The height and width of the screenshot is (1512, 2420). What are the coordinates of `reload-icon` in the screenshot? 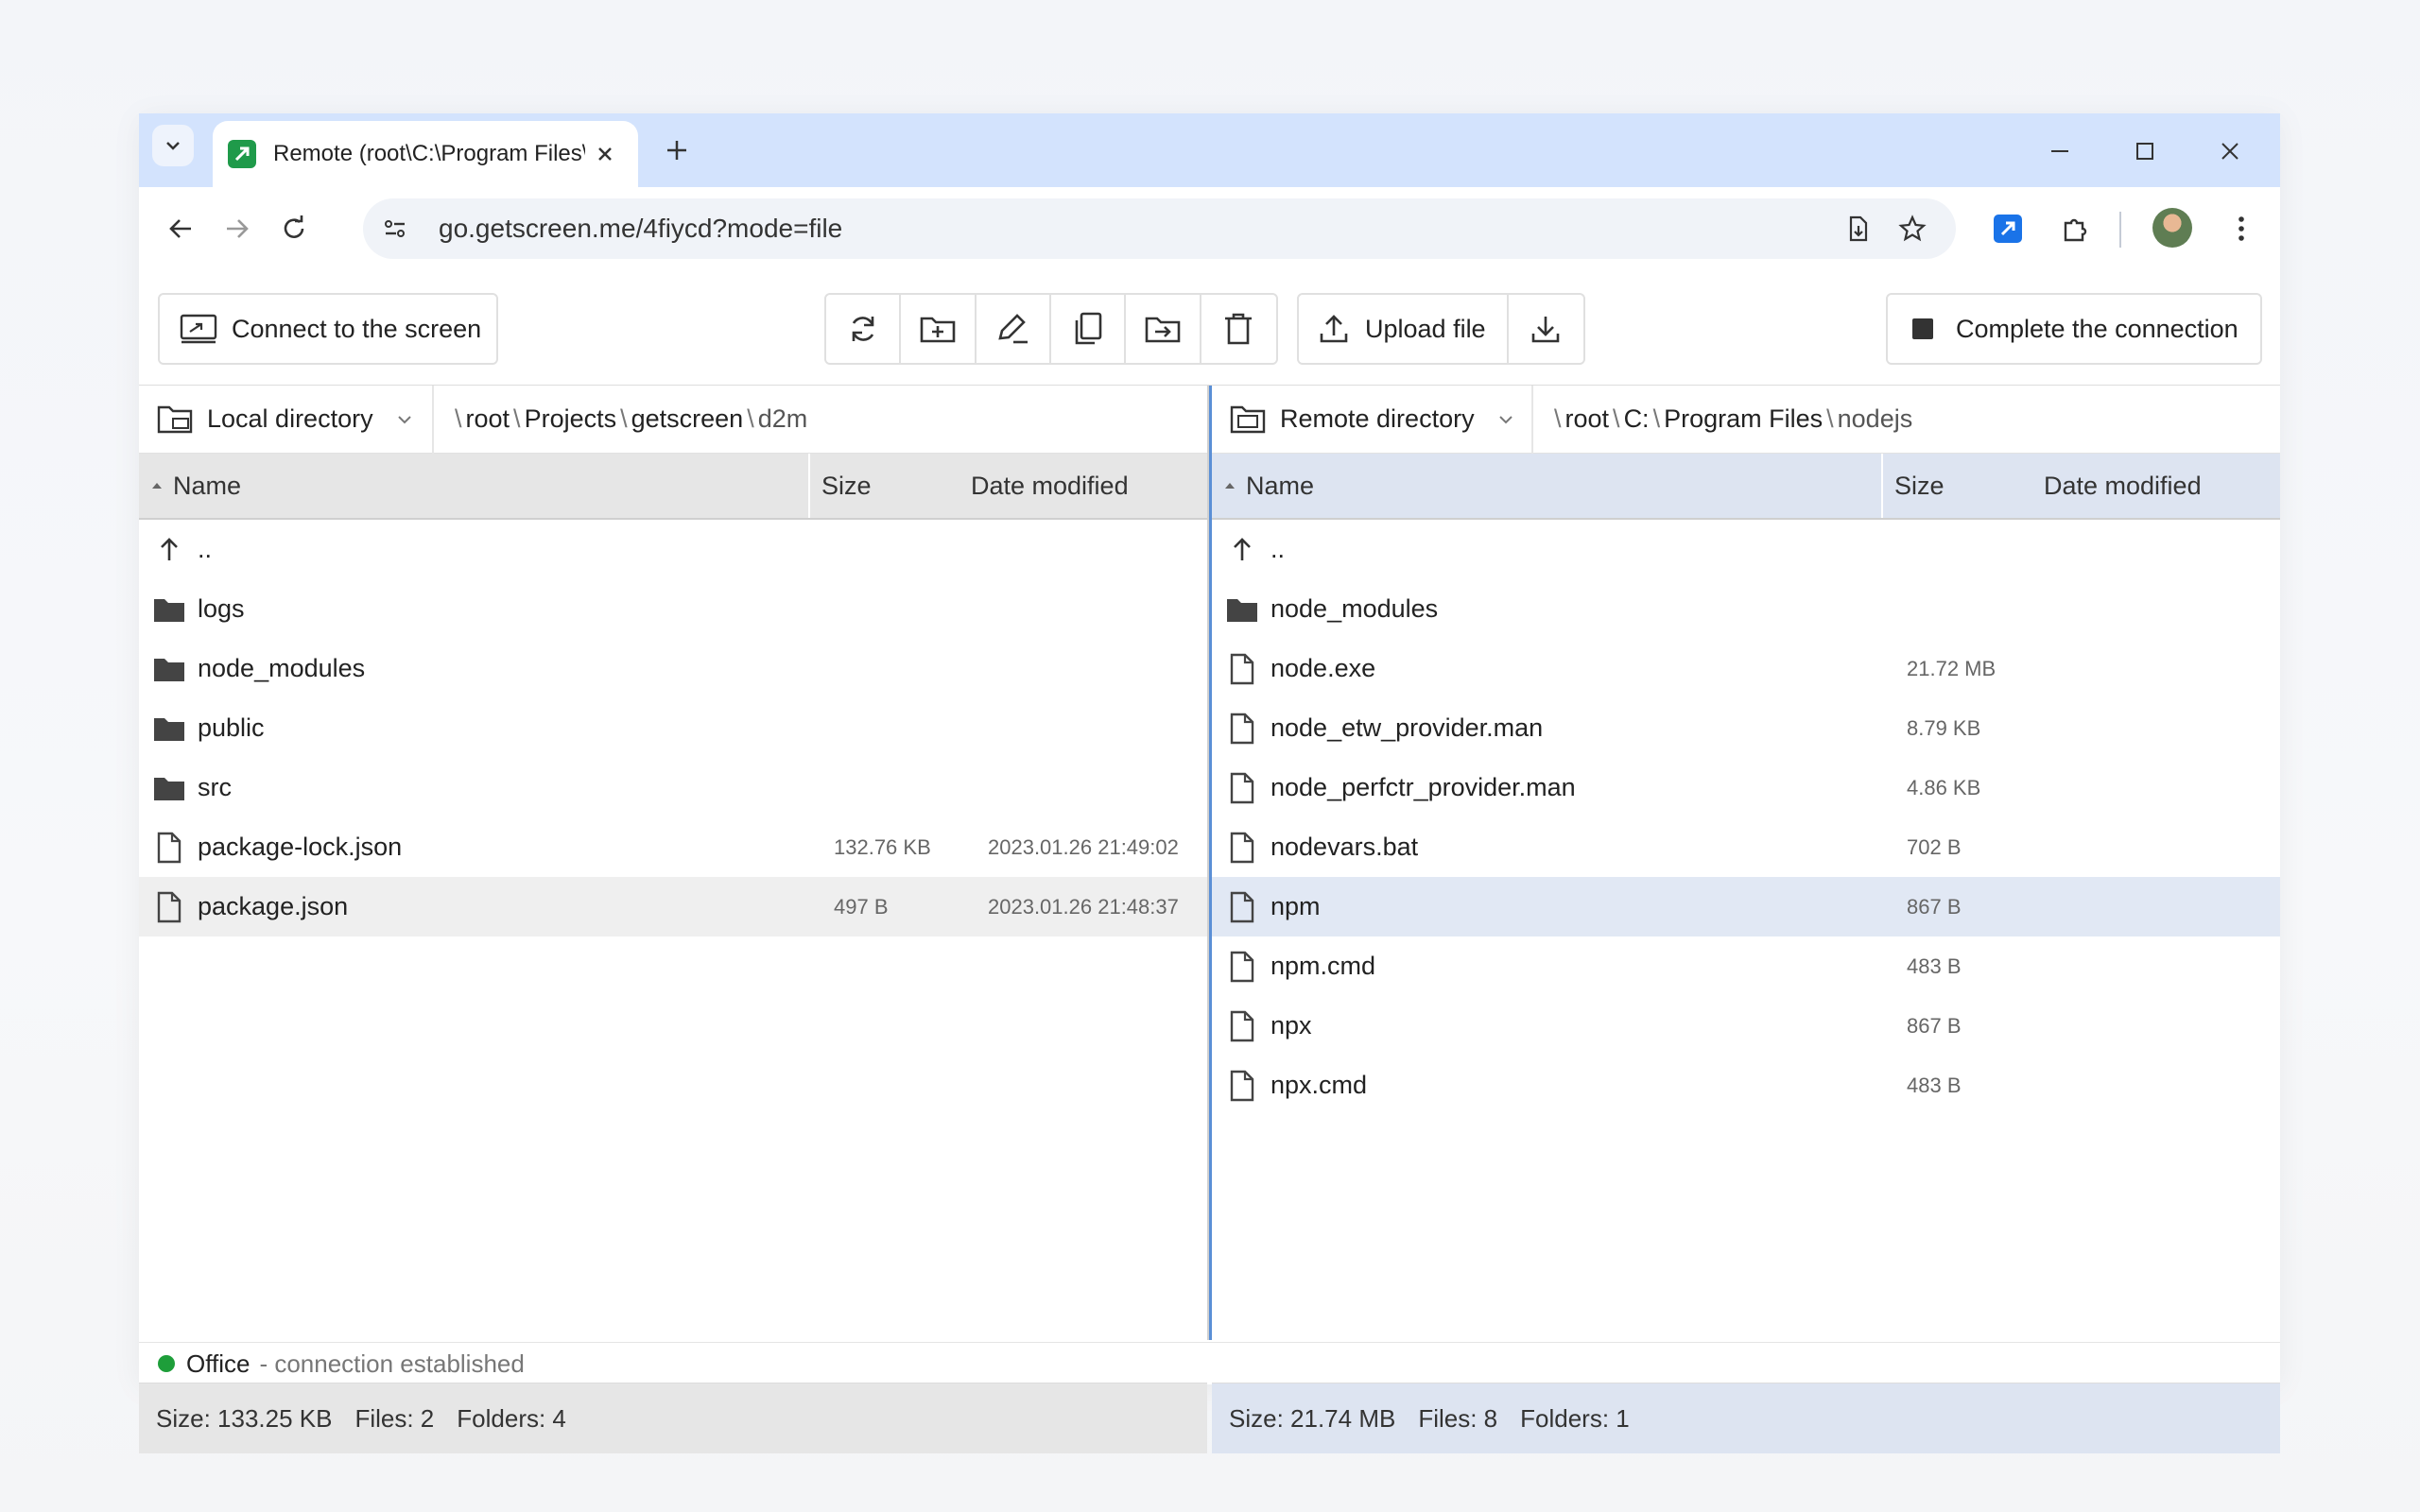 It's located at (294, 228).